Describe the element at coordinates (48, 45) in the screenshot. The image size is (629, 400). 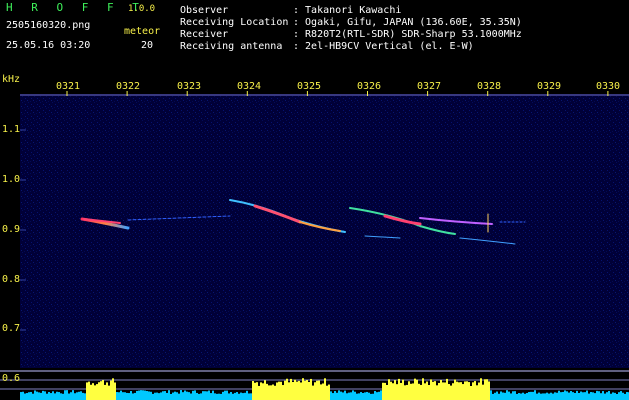
I see `datetime: 25.05.16 03:20` at that location.